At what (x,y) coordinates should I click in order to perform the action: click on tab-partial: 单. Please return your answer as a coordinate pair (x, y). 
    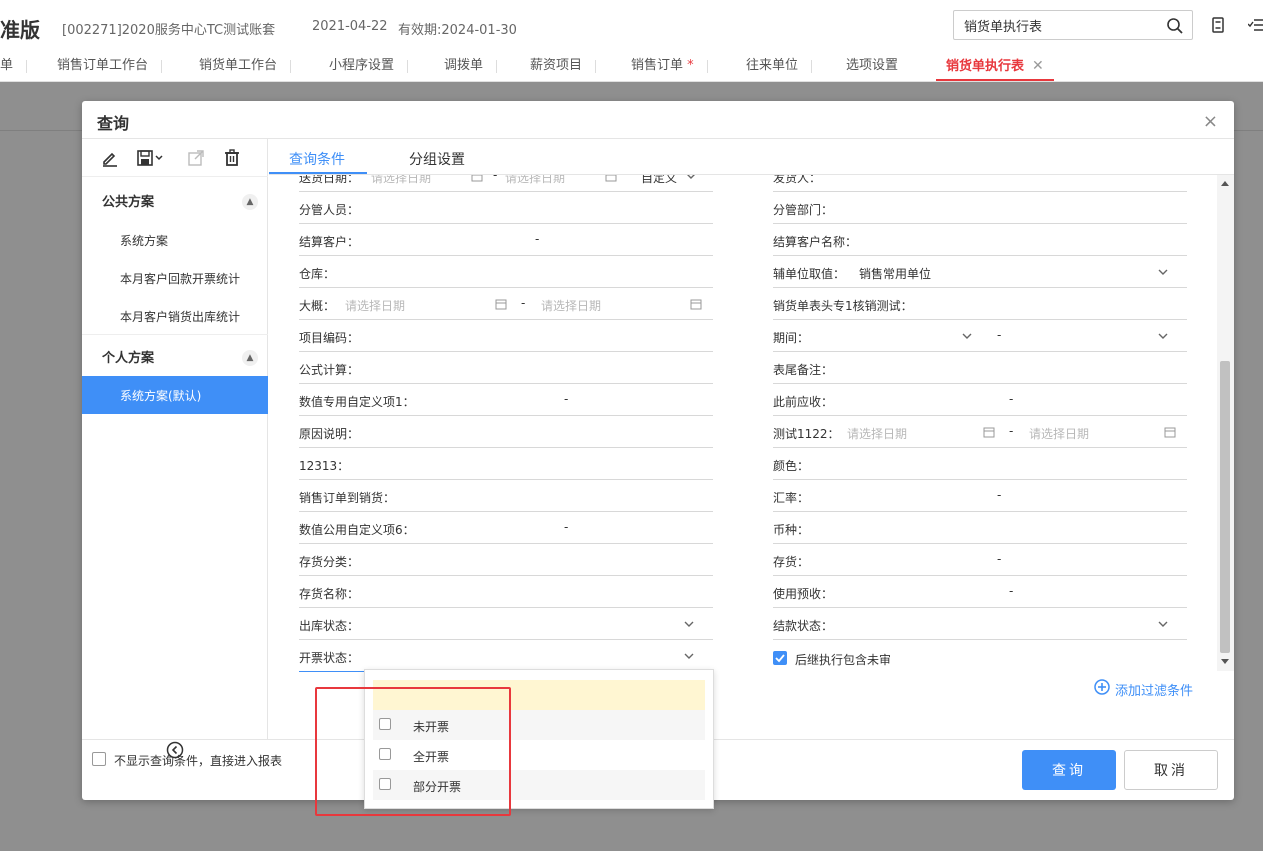
    Looking at the image, I should click on (14, 66).